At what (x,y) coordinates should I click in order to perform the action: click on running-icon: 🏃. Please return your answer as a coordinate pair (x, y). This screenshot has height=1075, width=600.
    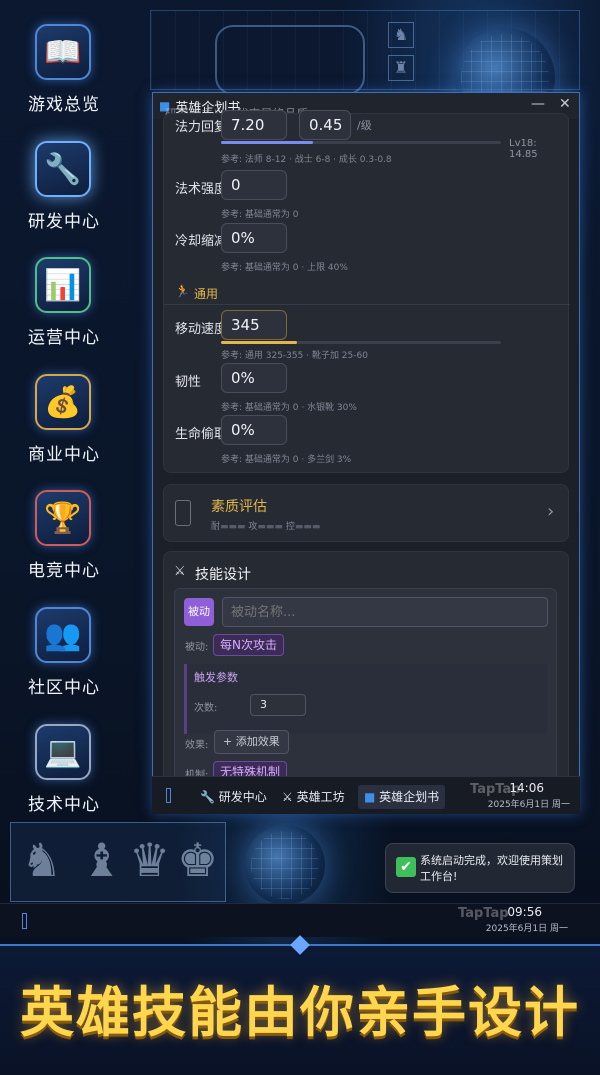
    Looking at the image, I should click on (182, 291).